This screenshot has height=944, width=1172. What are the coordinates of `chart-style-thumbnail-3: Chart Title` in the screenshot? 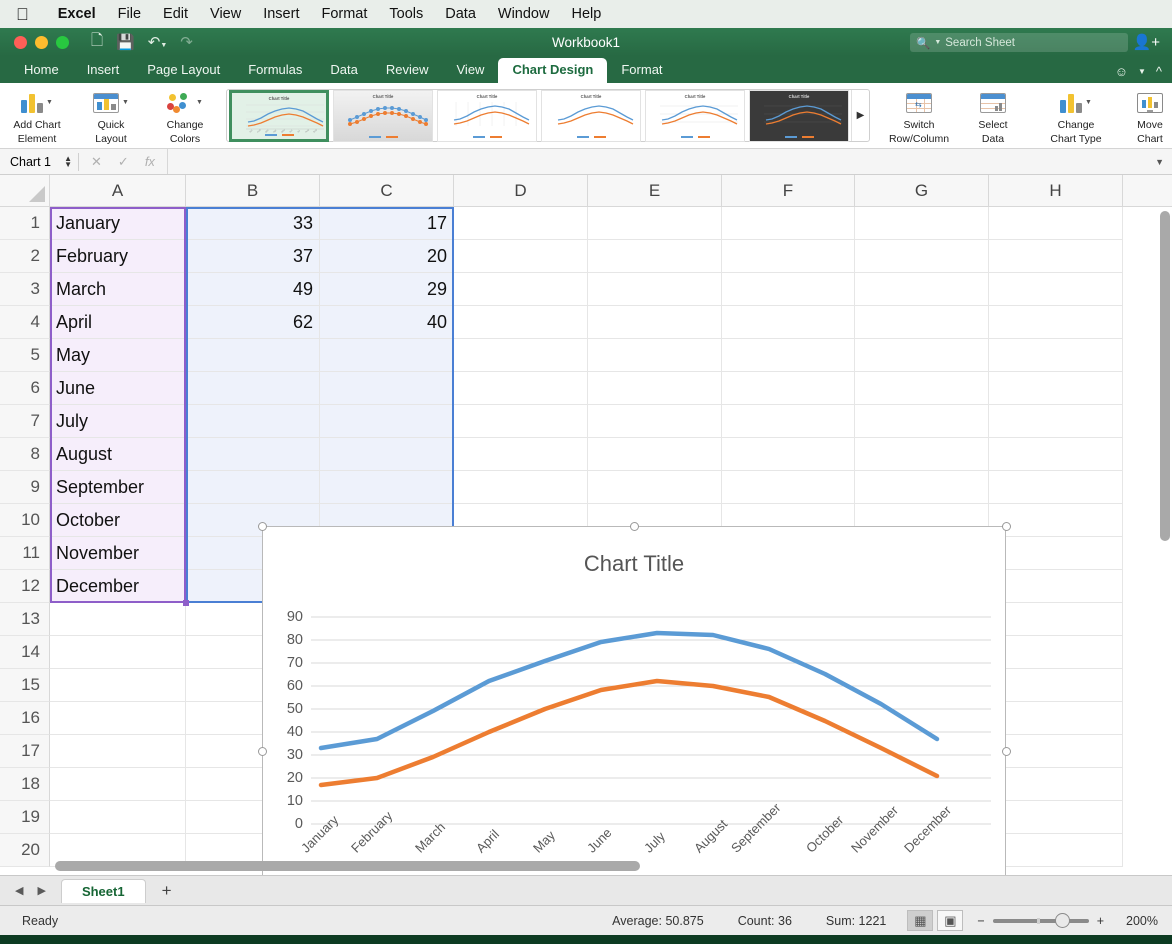 It's located at (487, 115).